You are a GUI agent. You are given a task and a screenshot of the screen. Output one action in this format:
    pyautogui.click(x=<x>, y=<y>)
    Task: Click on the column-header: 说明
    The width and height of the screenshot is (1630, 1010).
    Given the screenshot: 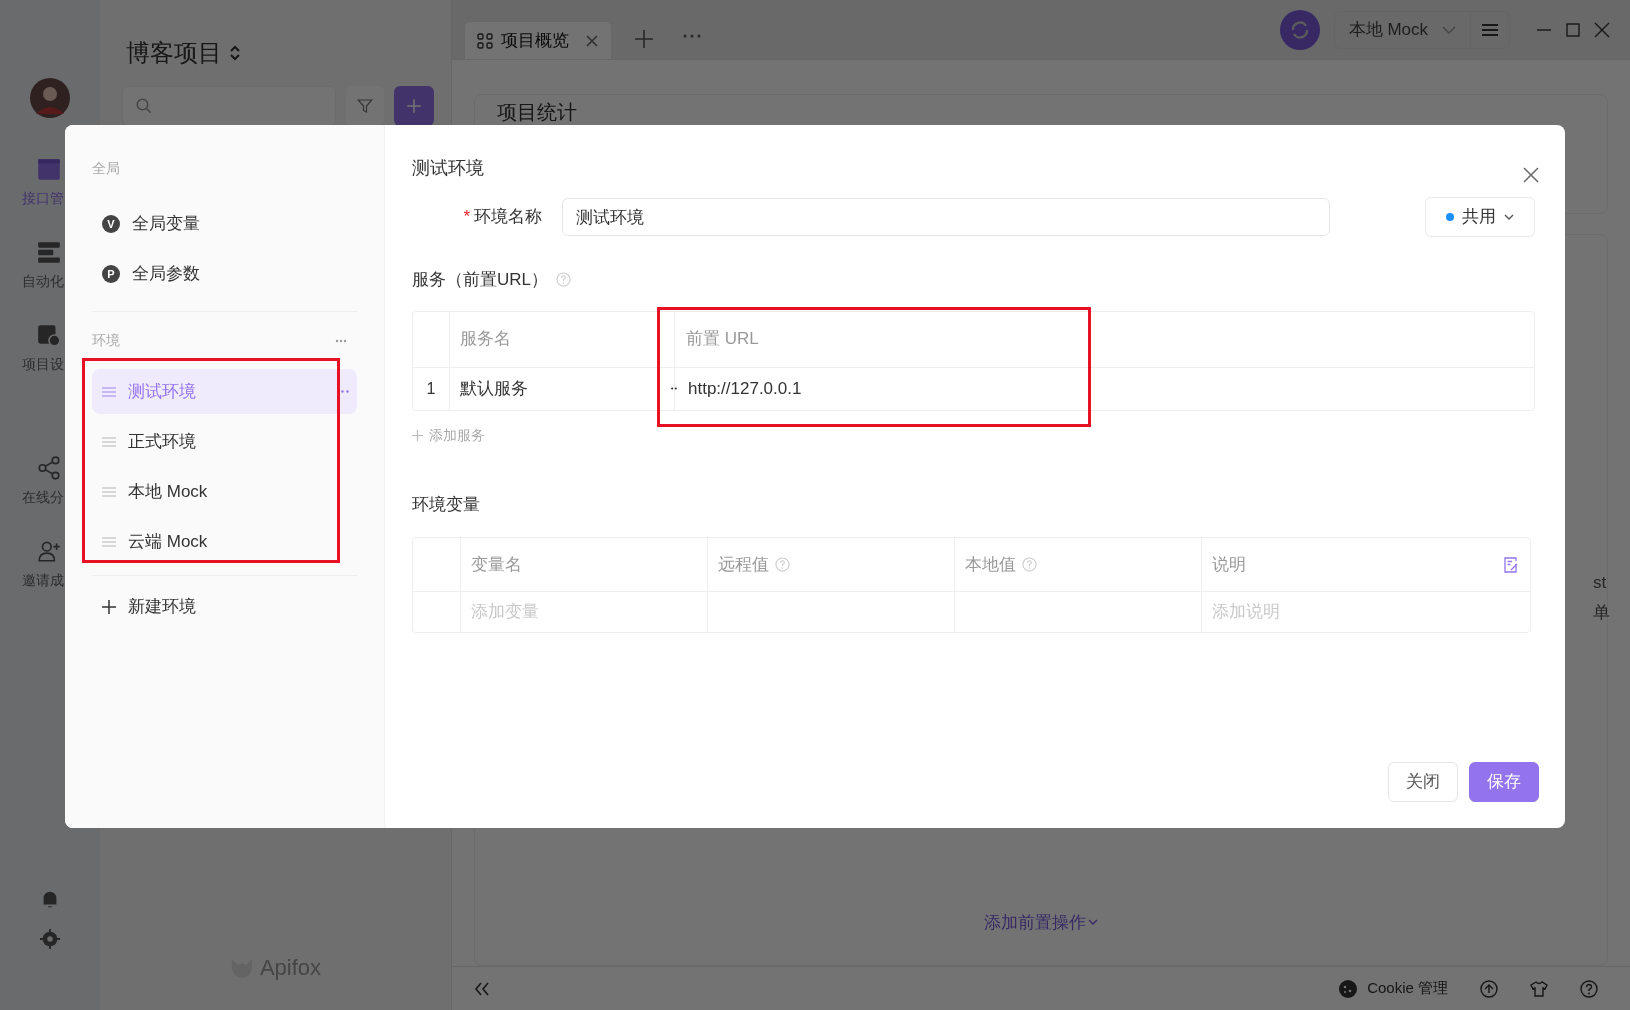 What is the action you would take?
    pyautogui.click(x=1229, y=564)
    